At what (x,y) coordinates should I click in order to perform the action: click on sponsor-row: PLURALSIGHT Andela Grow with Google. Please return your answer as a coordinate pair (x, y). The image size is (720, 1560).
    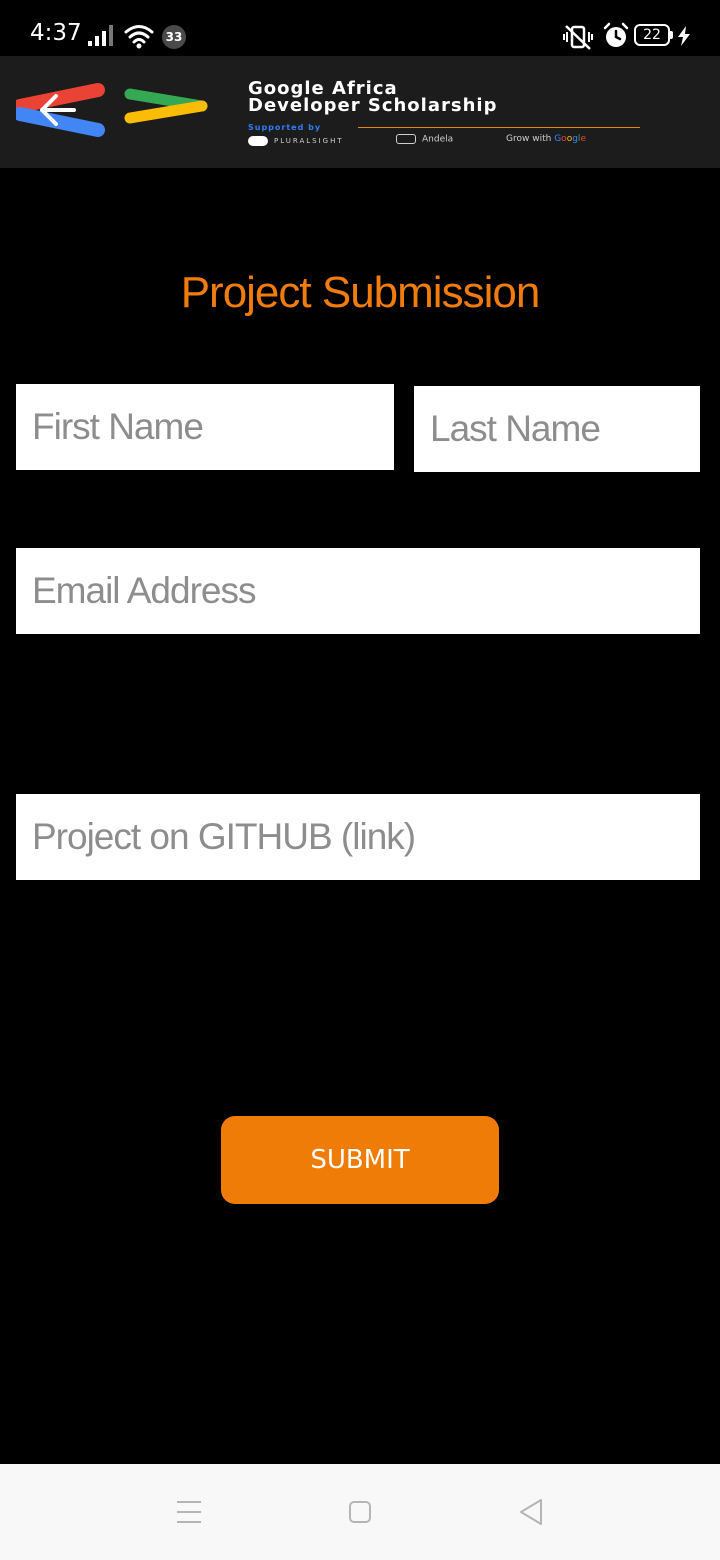
    Looking at the image, I should click on (448, 141).